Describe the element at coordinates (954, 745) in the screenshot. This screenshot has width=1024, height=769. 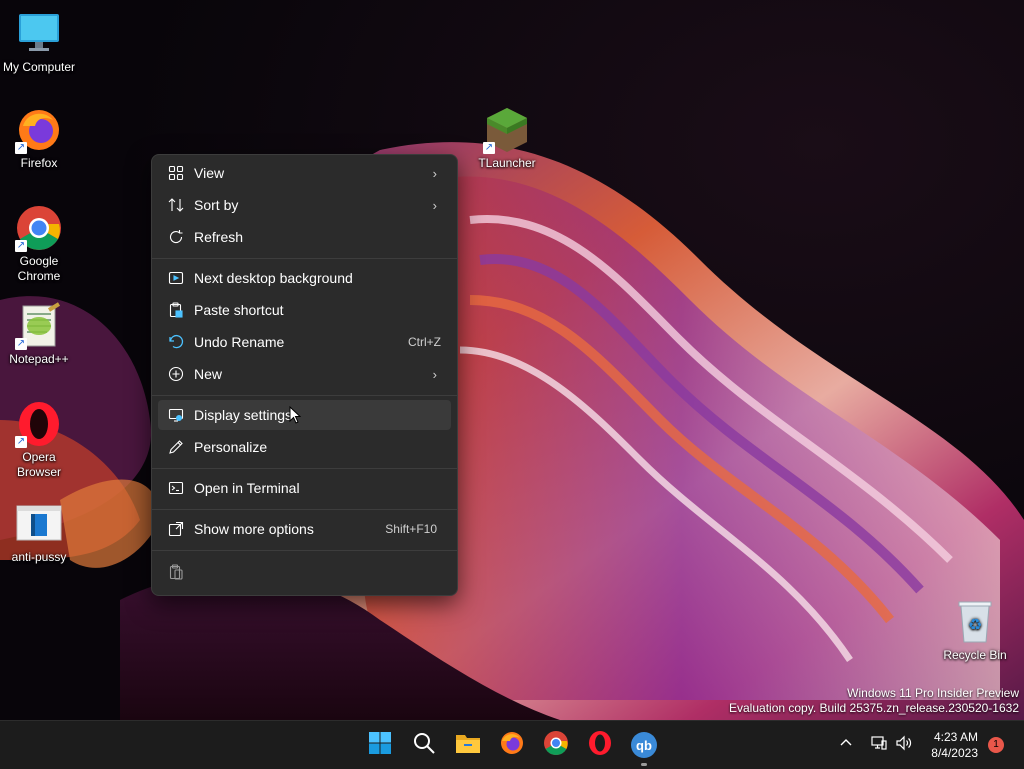
I see `taskbar-clock: 4:23 AM 8/4/2023` at that location.